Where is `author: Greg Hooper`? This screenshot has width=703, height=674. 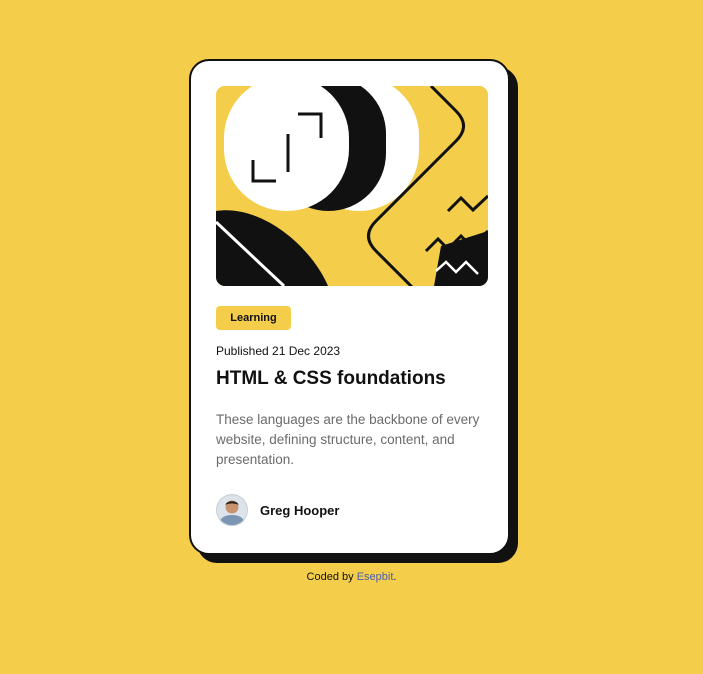
author: Greg Hooper is located at coordinates (277, 510).